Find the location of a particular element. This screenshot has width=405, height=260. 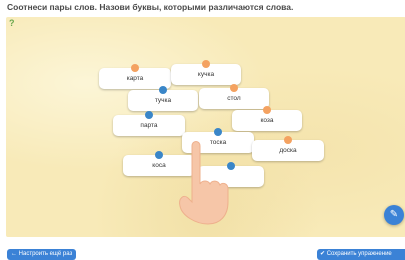

hint-icon: ? is located at coordinates (13, 23).